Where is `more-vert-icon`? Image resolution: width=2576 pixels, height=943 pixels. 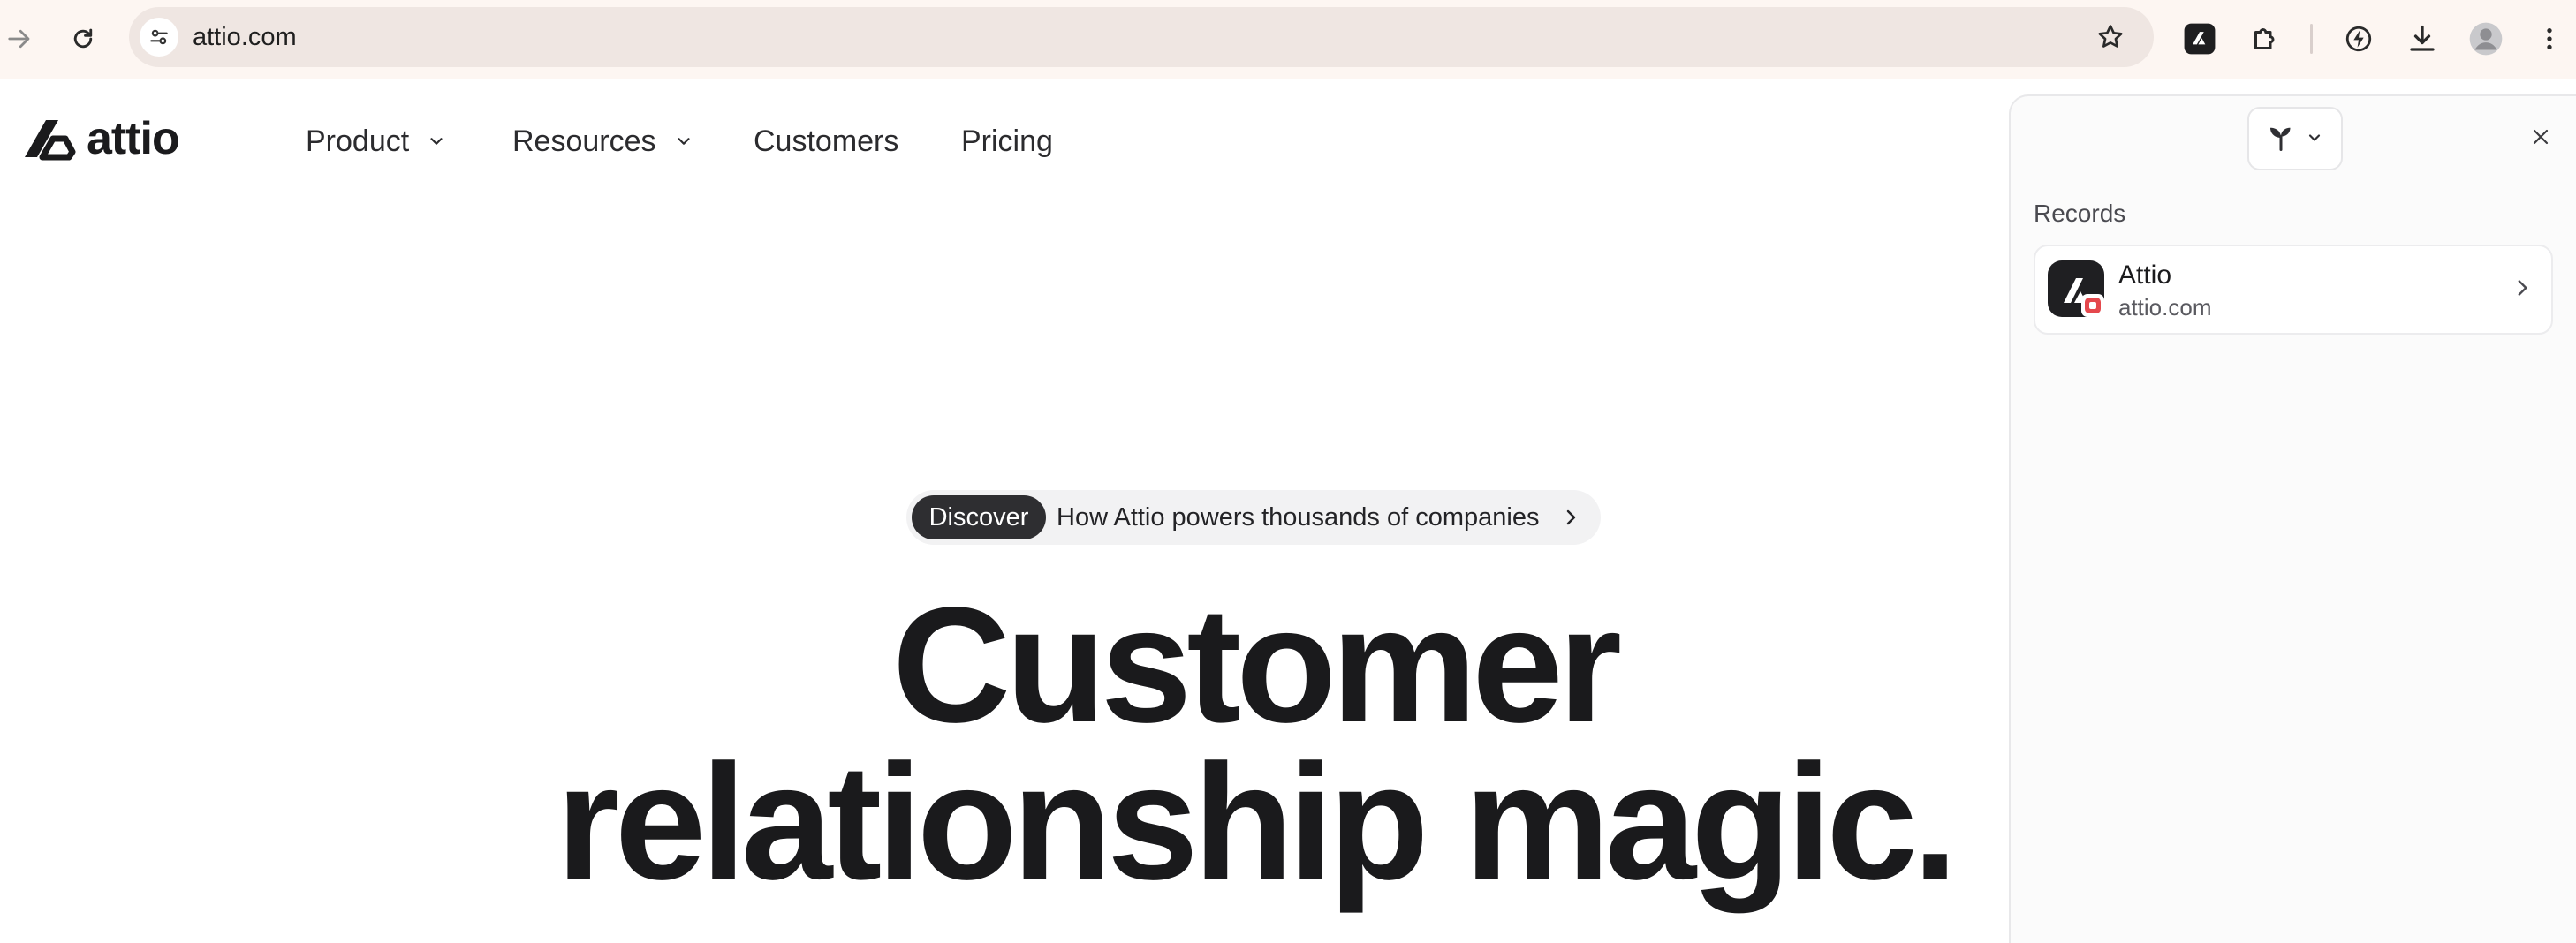 more-vert-icon is located at coordinates (2549, 38).